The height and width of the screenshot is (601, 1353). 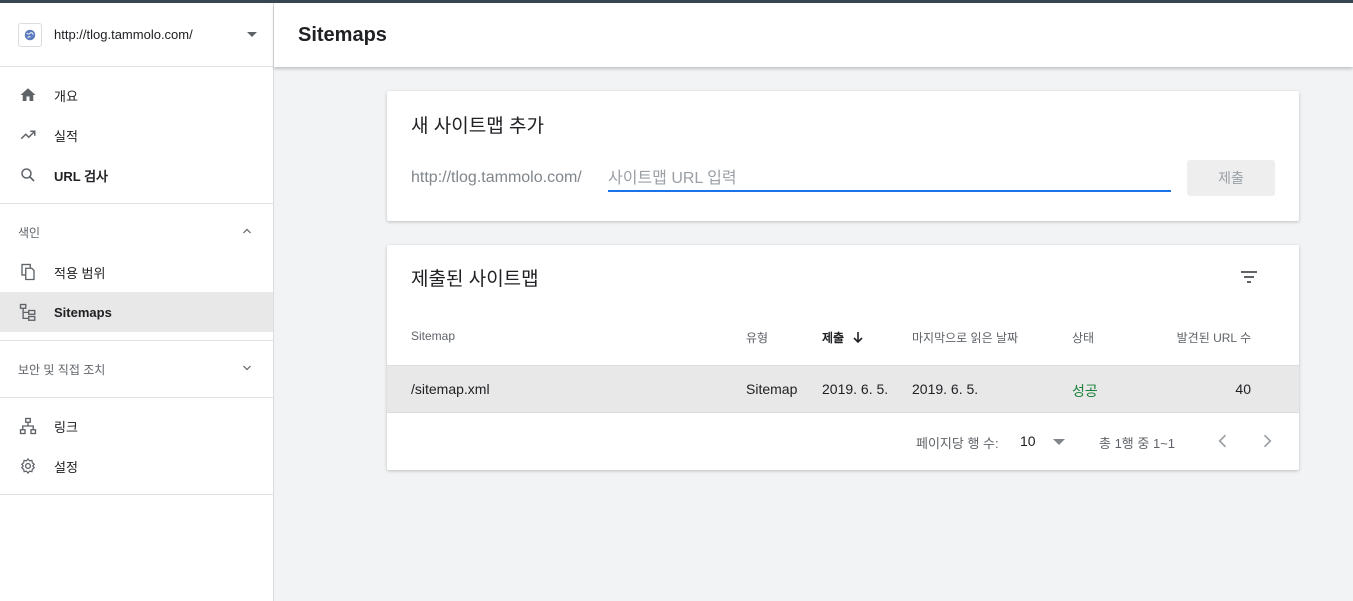 What do you see at coordinates (66, 467) in the screenshot?
I see `sidebar-item-label: 설정` at bounding box center [66, 467].